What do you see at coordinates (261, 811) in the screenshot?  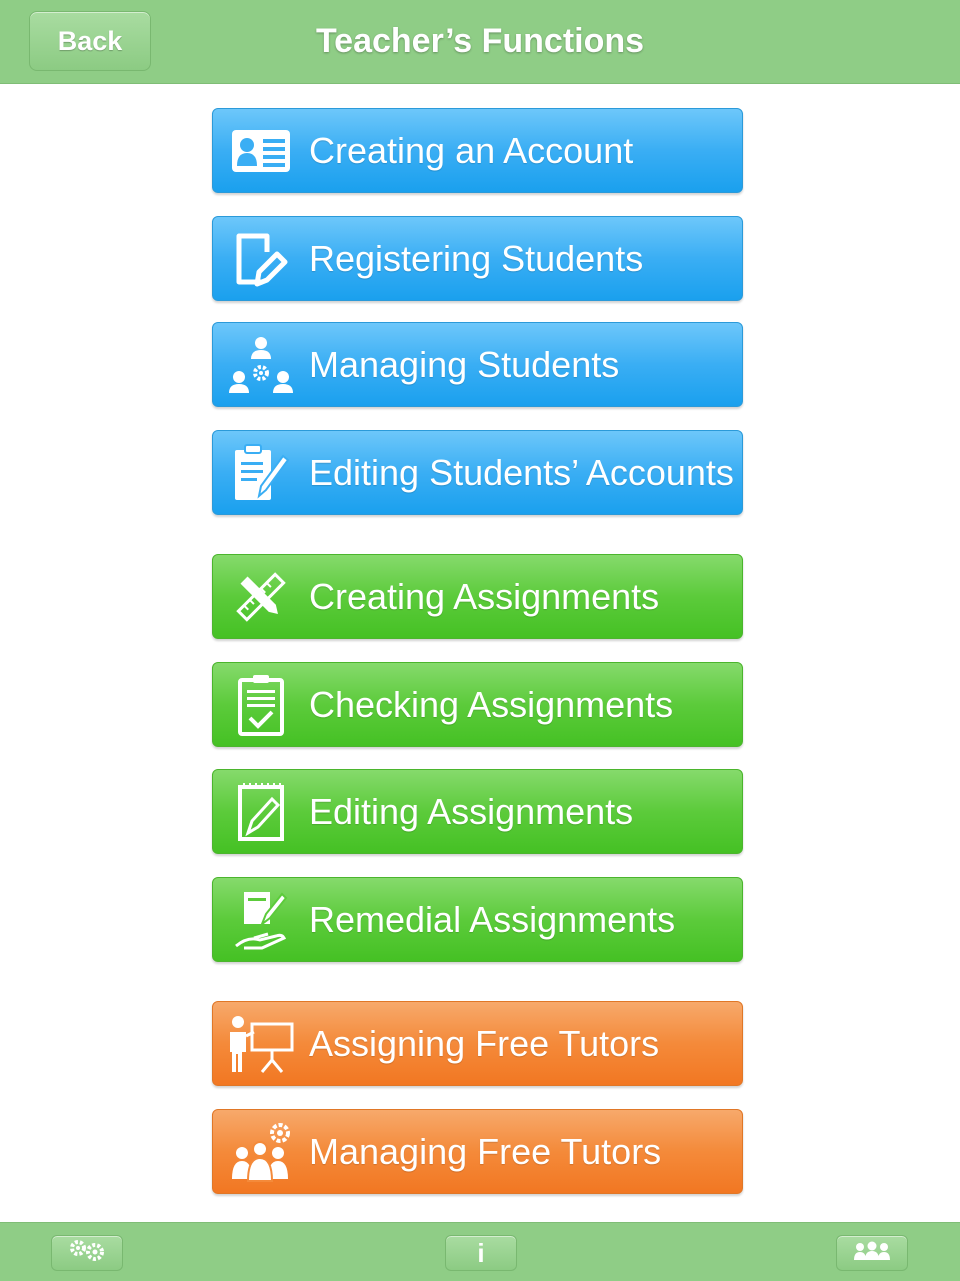 I see `notepad-pen-icon` at bounding box center [261, 811].